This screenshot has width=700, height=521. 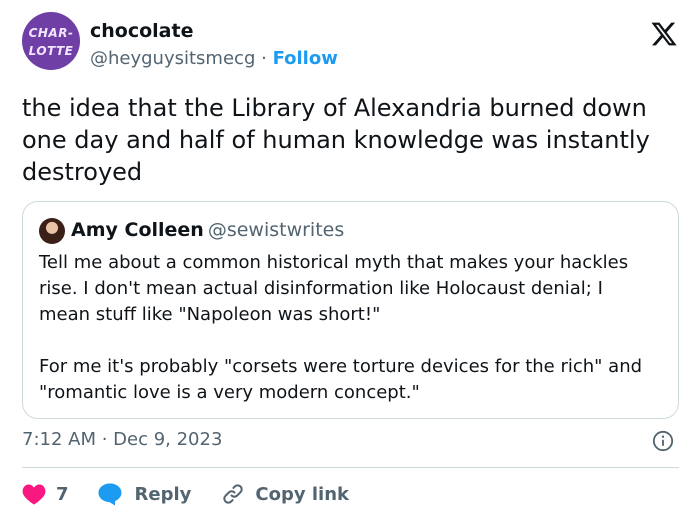 What do you see at coordinates (137, 230) in the screenshot?
I see `quoted-author-name: Amy Colleen` at bounding box center [137, 230].